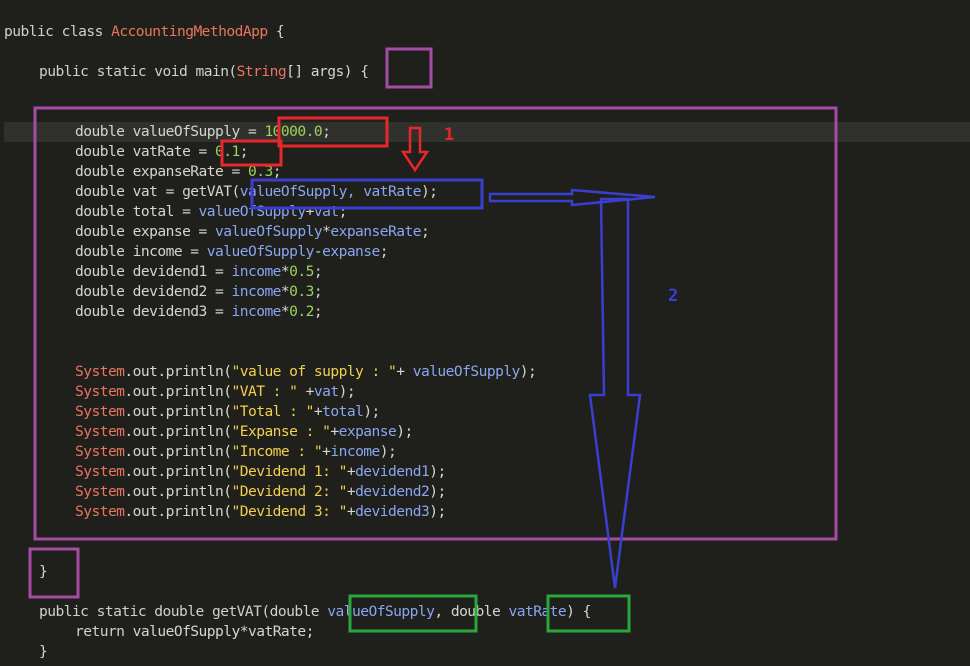  I want to click on token: public static void main(, so click(138, 71).